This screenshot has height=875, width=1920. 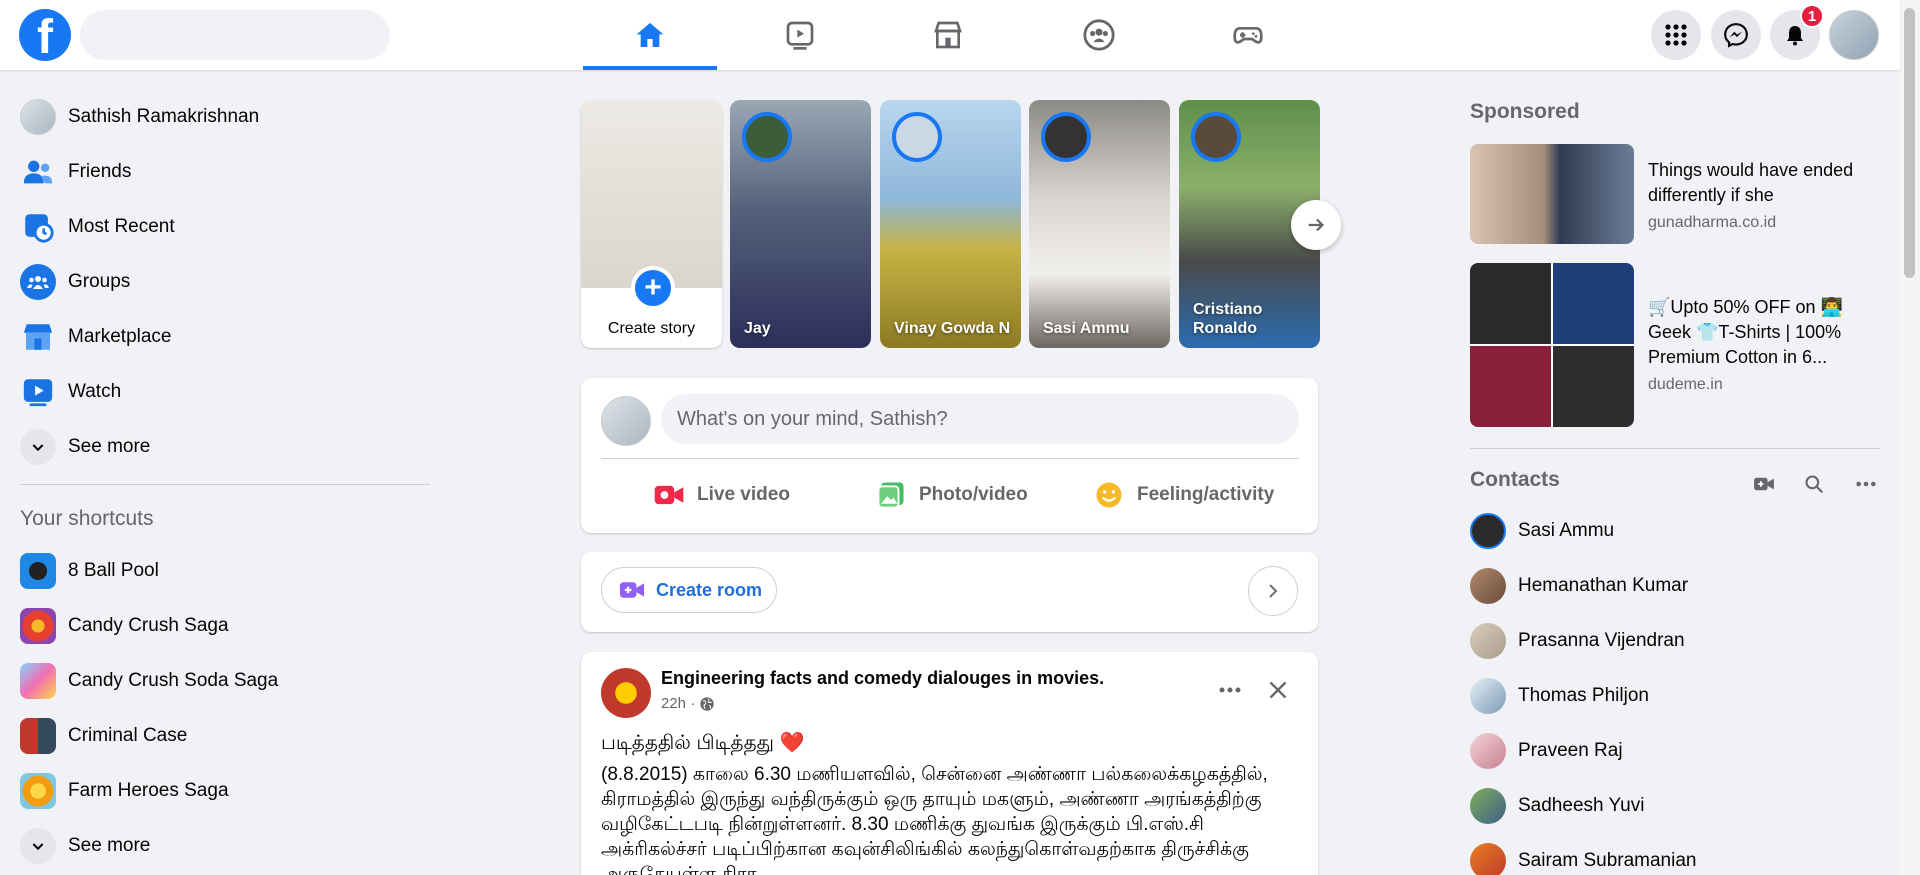 I want to click on more-horizontal-icon, so click(x=1866, y=484).